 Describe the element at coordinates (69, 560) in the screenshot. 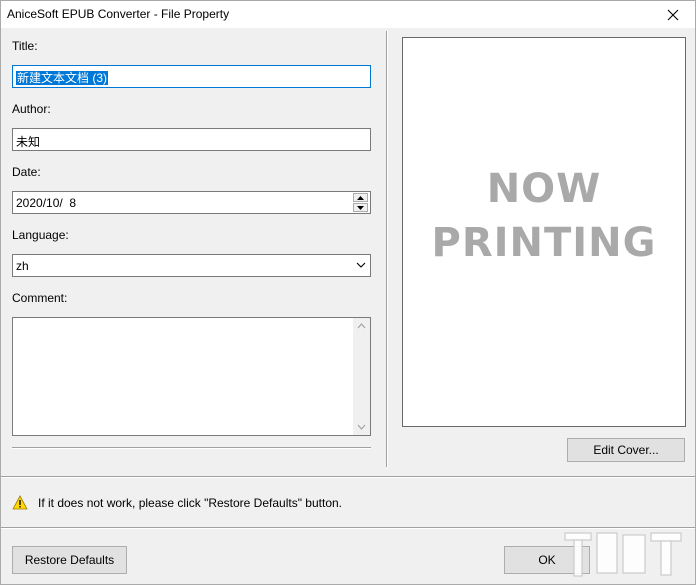

I see `restore-defaults-button: Restore Defaults` at that location.